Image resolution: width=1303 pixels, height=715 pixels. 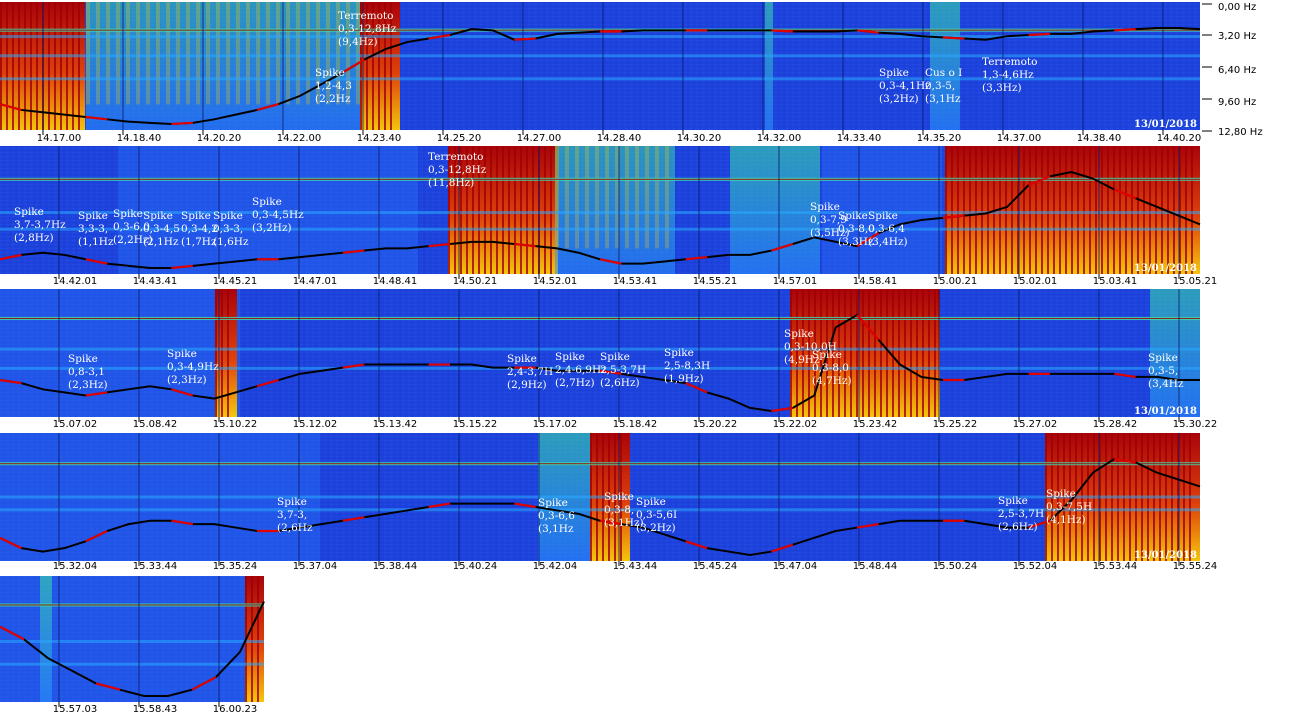 I want to click on annotation-line: 0,3-8,0, so click(x=830, y=368).